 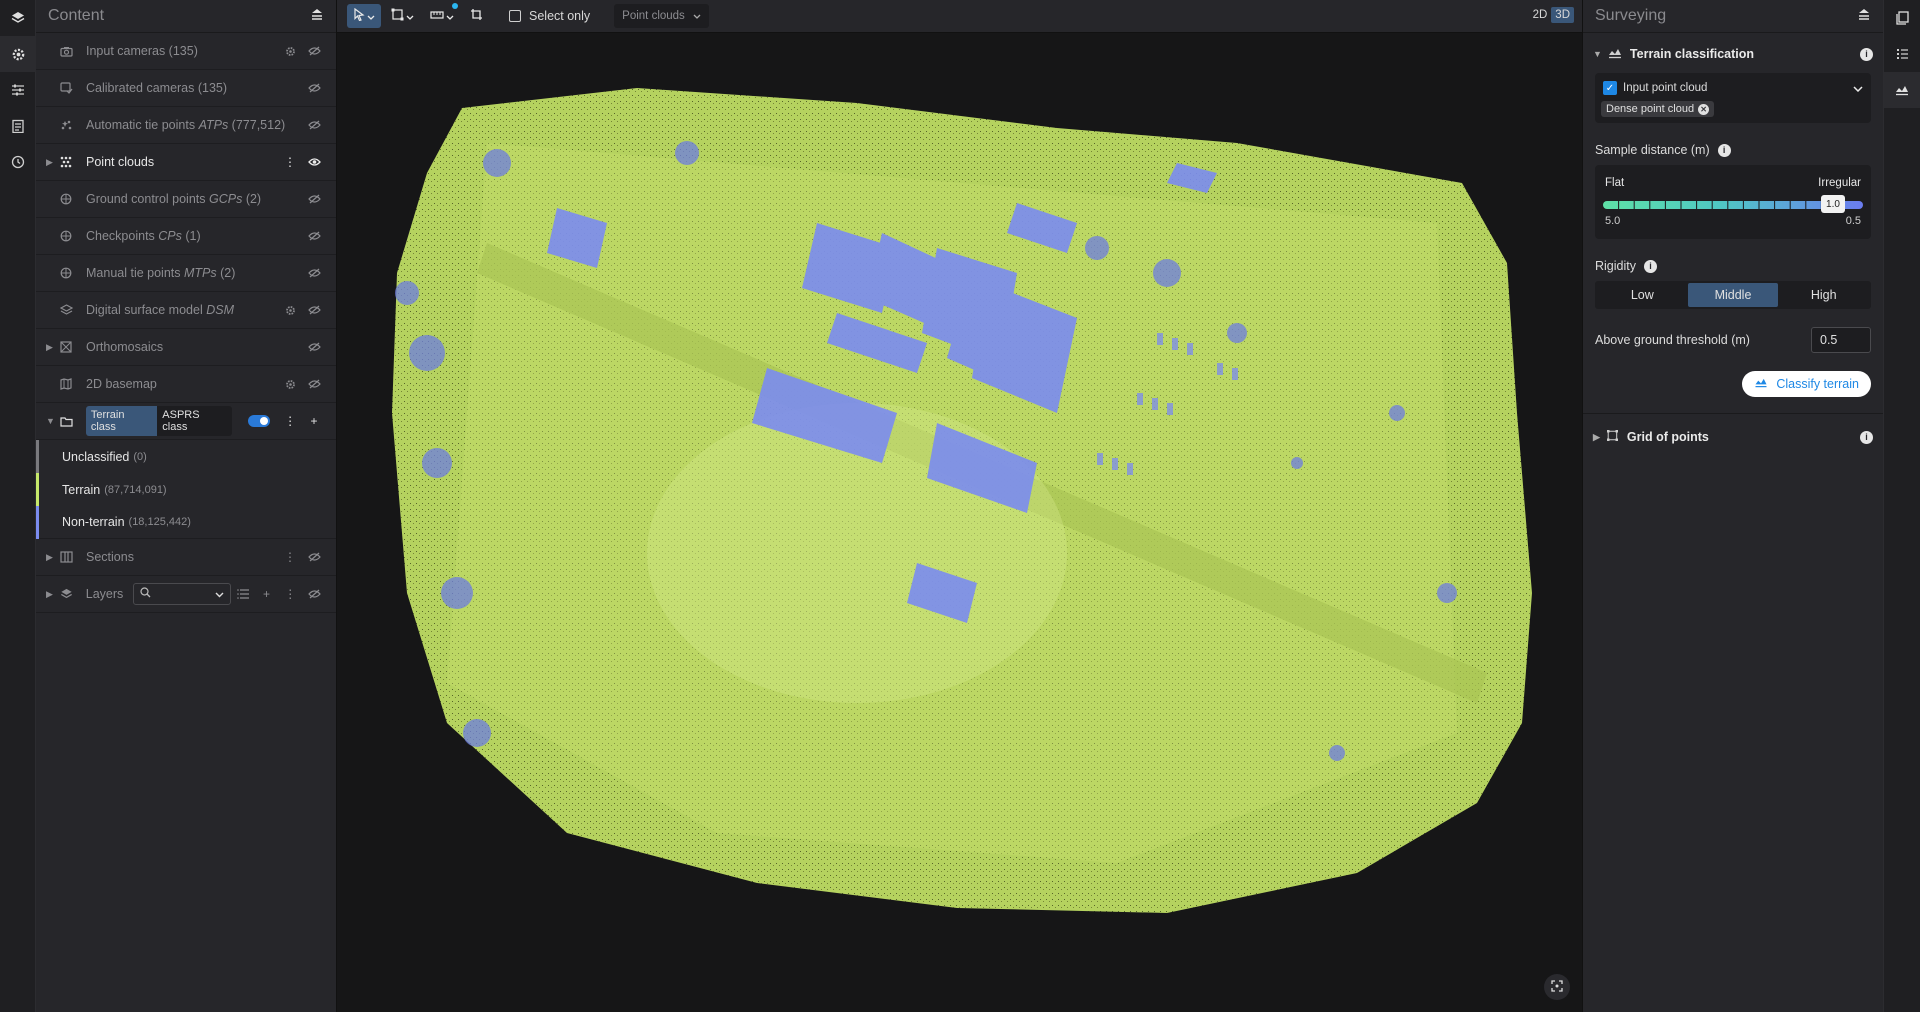 I want to click on fit-view-button, so click(x=1557, y=987).